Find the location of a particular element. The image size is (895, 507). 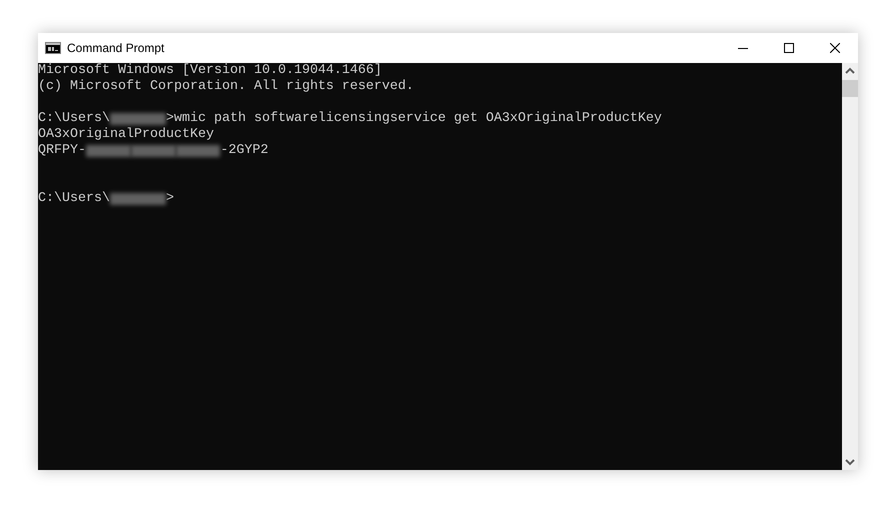

console-text: -2GYP2 is located at coordinates (244, 151).